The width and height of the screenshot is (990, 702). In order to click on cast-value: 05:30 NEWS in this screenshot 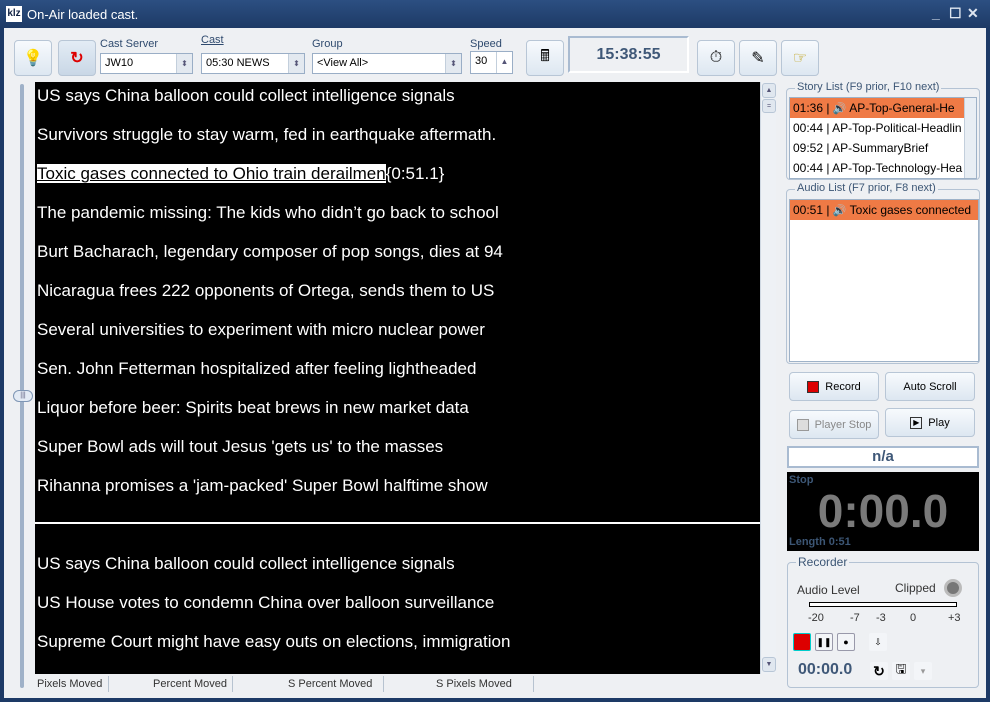, I will do `click(238, 63)`.